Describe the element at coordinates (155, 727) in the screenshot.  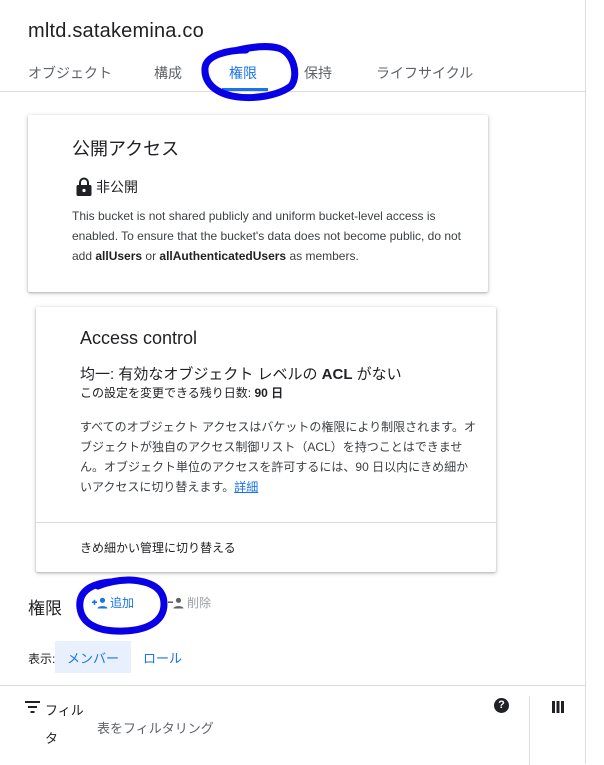
I see `filter-input: 表をフィルタリング` at that location.